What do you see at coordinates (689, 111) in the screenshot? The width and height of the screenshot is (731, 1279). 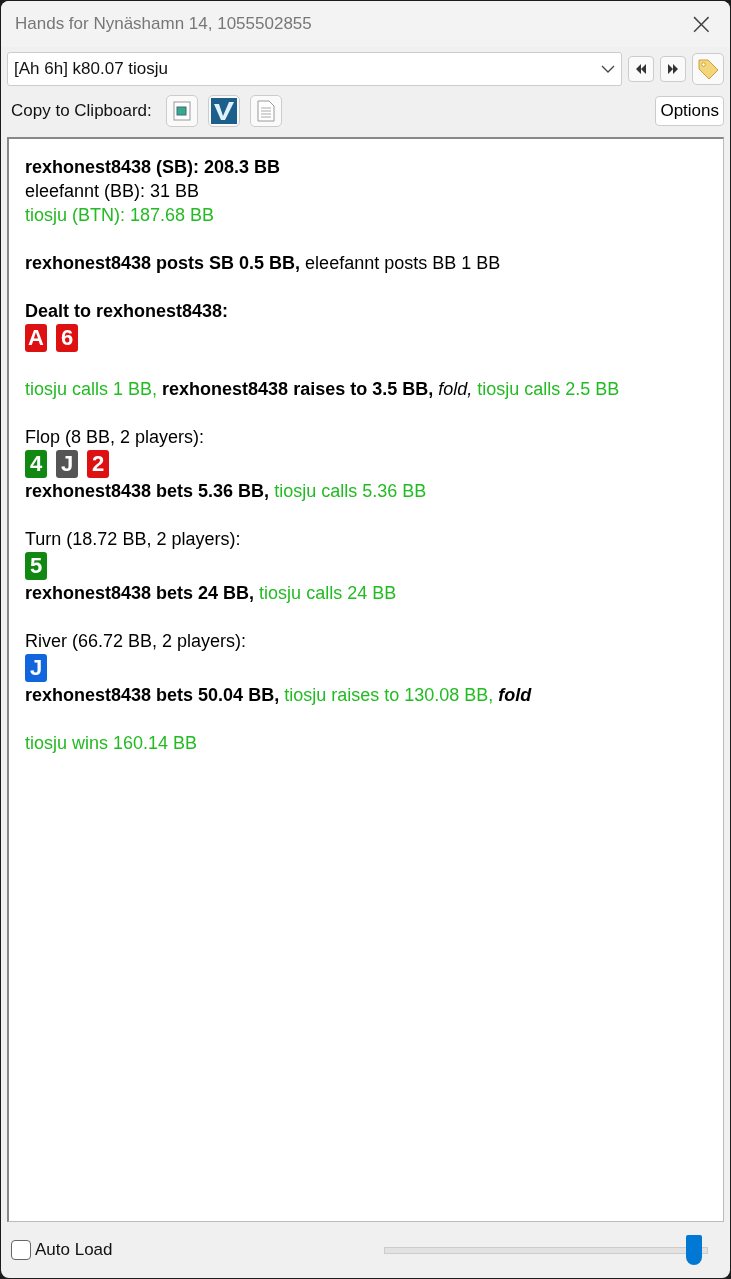 I see `options-button: Options` at bounding box center [689, 111].